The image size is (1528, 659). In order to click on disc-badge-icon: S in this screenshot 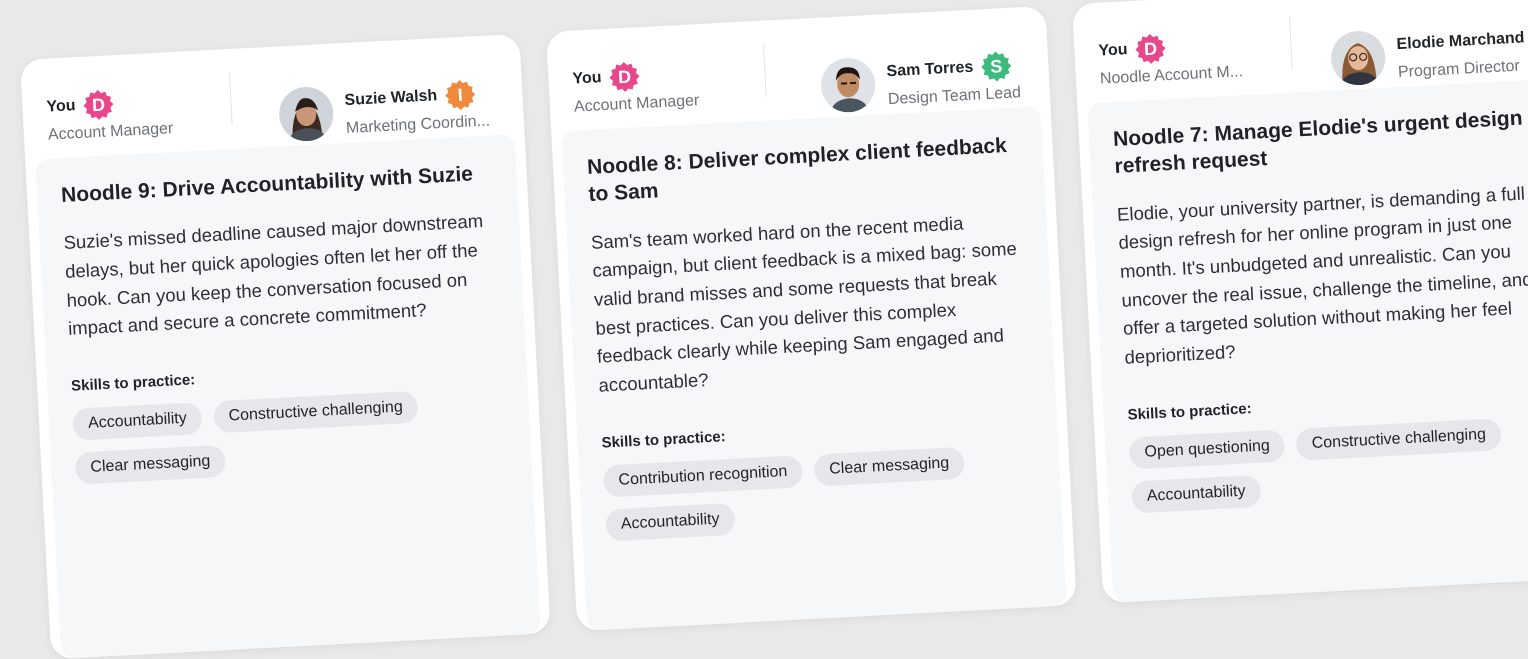, I will do `click(997, 67)`.